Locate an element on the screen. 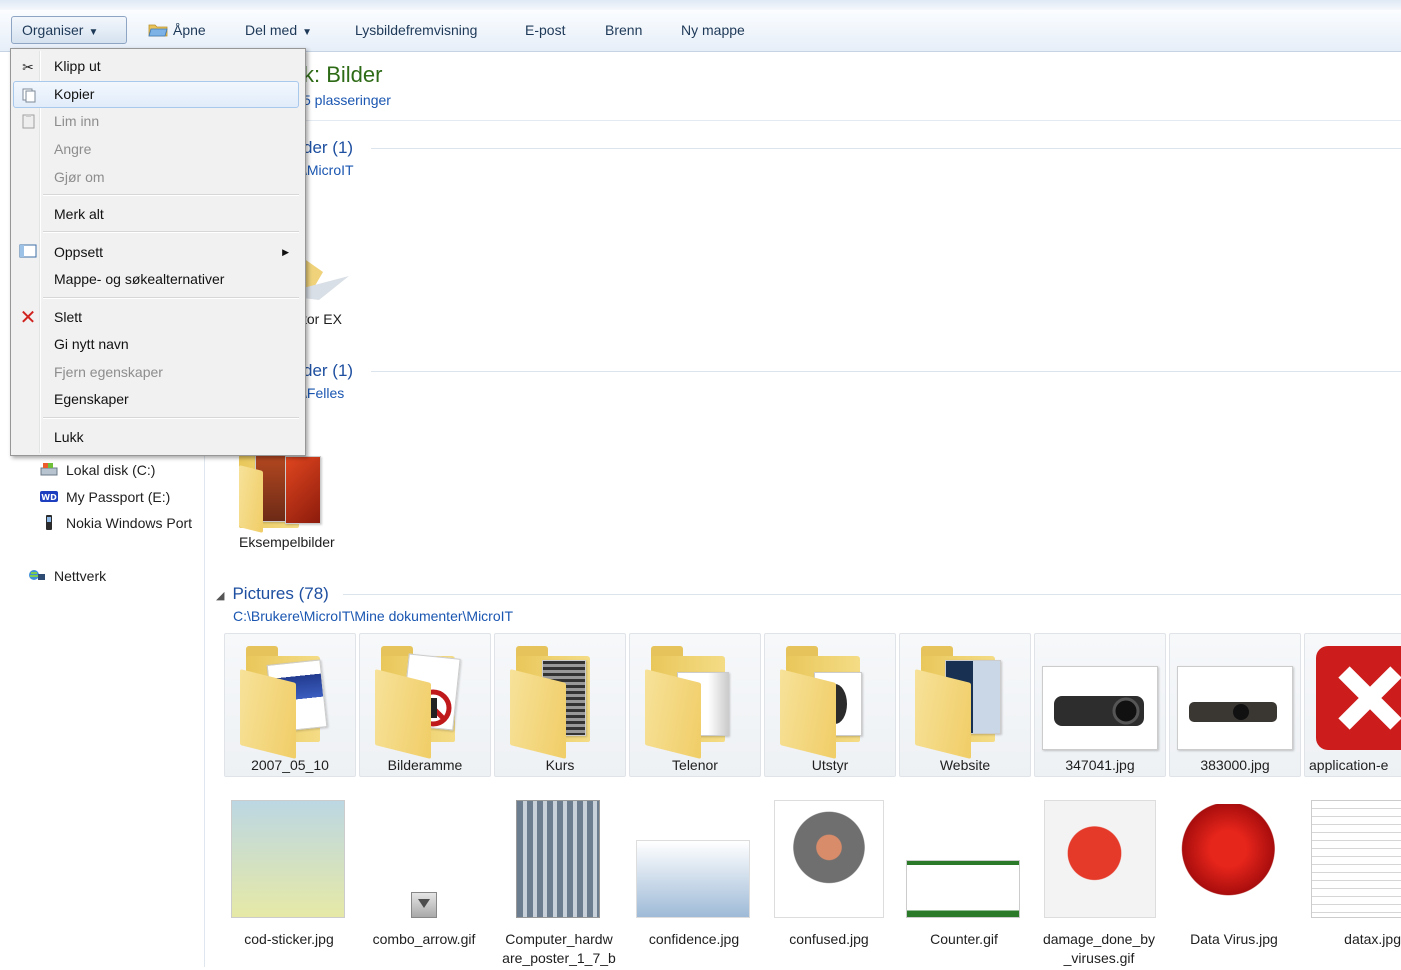 The image size is (1401, 970). organize-button: Organiser ▼ is located at coordinates (69, 30).